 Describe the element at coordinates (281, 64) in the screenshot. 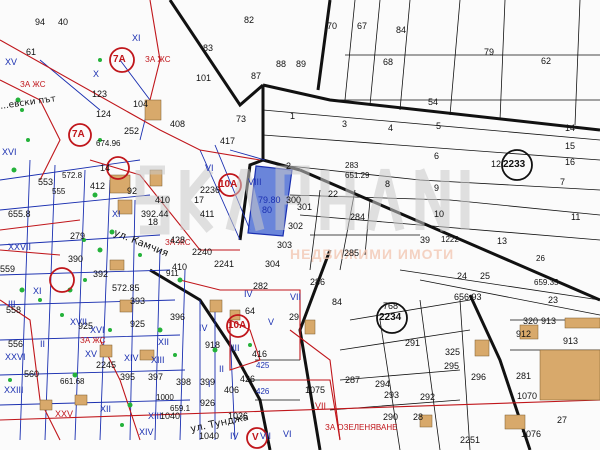

I see `parcel-number: 88` at that location.